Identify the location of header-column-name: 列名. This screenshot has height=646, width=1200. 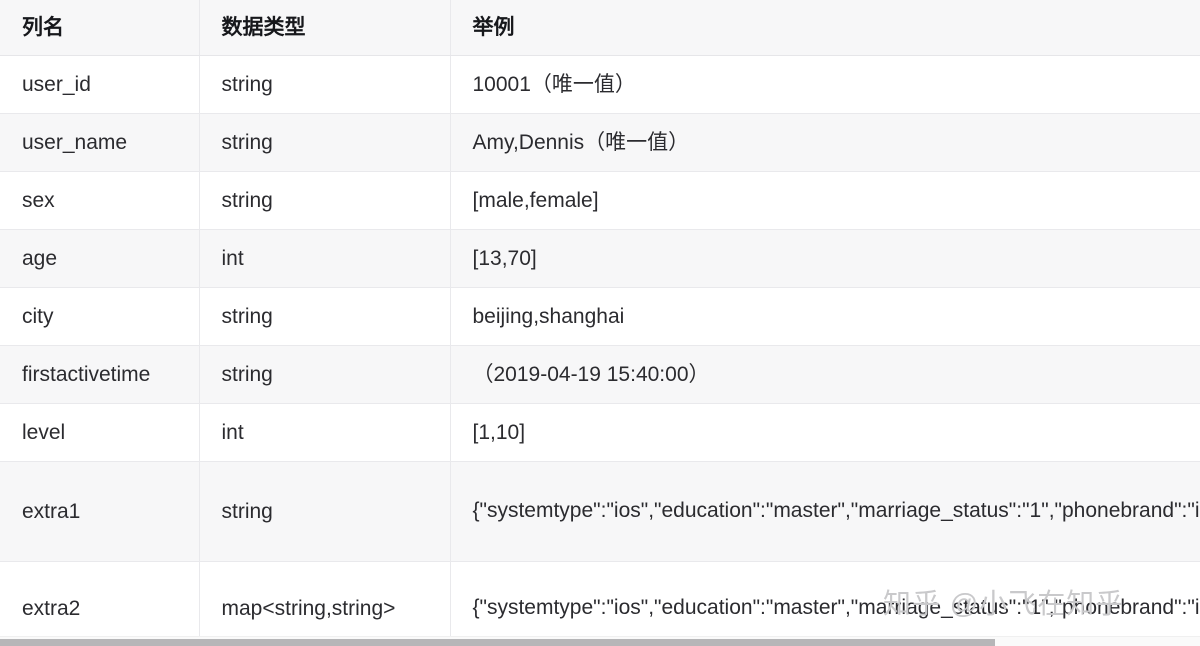
(100, 28).